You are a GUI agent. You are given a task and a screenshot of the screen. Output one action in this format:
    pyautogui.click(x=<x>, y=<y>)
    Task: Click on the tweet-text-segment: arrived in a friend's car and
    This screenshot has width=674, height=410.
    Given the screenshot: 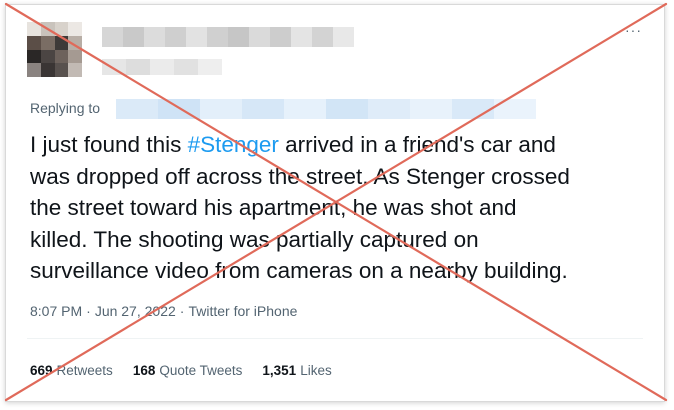 What is the action you would take?
    pyautogui.click(x=417, y=144)
    